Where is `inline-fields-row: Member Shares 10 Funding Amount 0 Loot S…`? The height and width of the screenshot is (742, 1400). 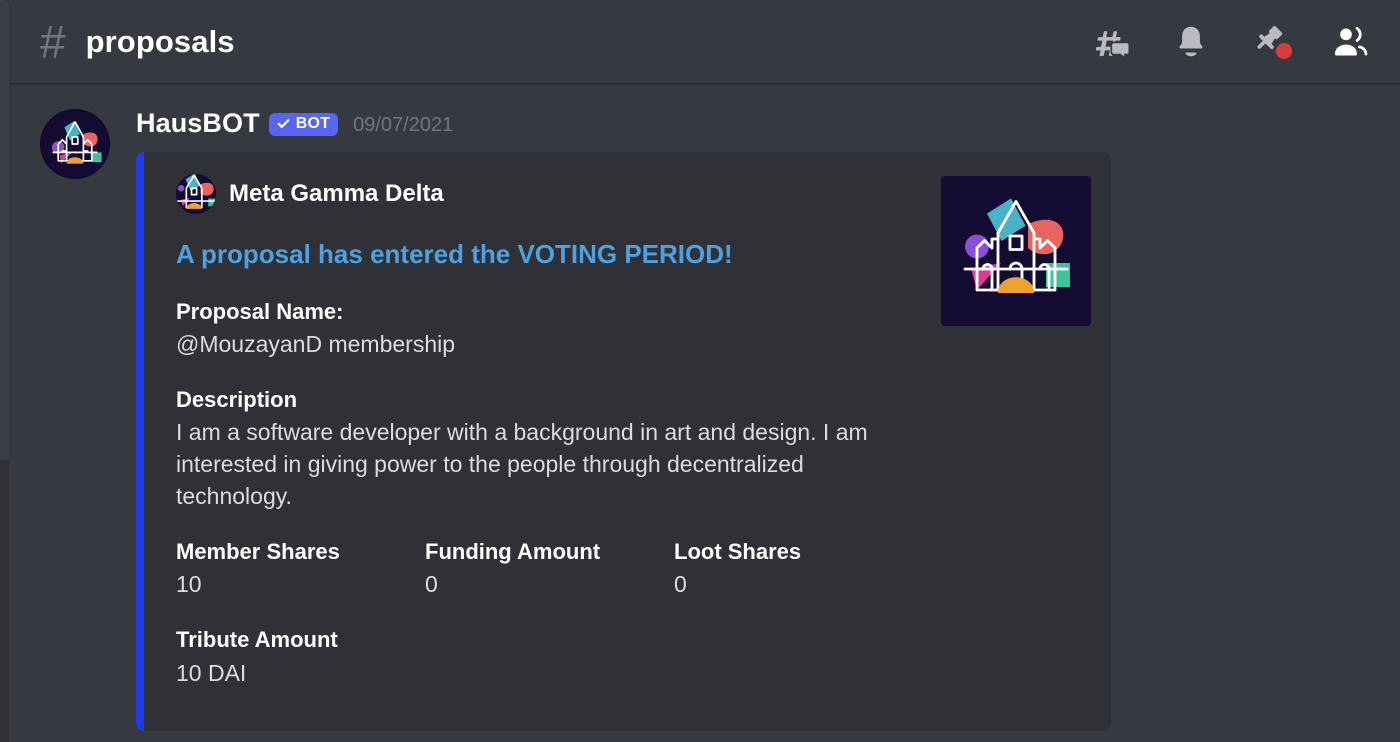
inline-fields-row: Member Shares 10 Funding Amount 0 Loot S… is located at coordinates (549, 569).